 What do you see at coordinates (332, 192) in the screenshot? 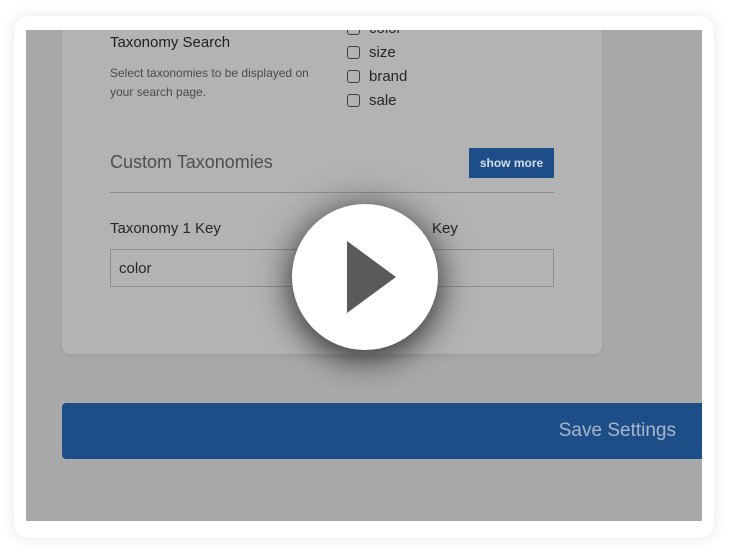
I see `section-divider` at bounding box center [332, 192].